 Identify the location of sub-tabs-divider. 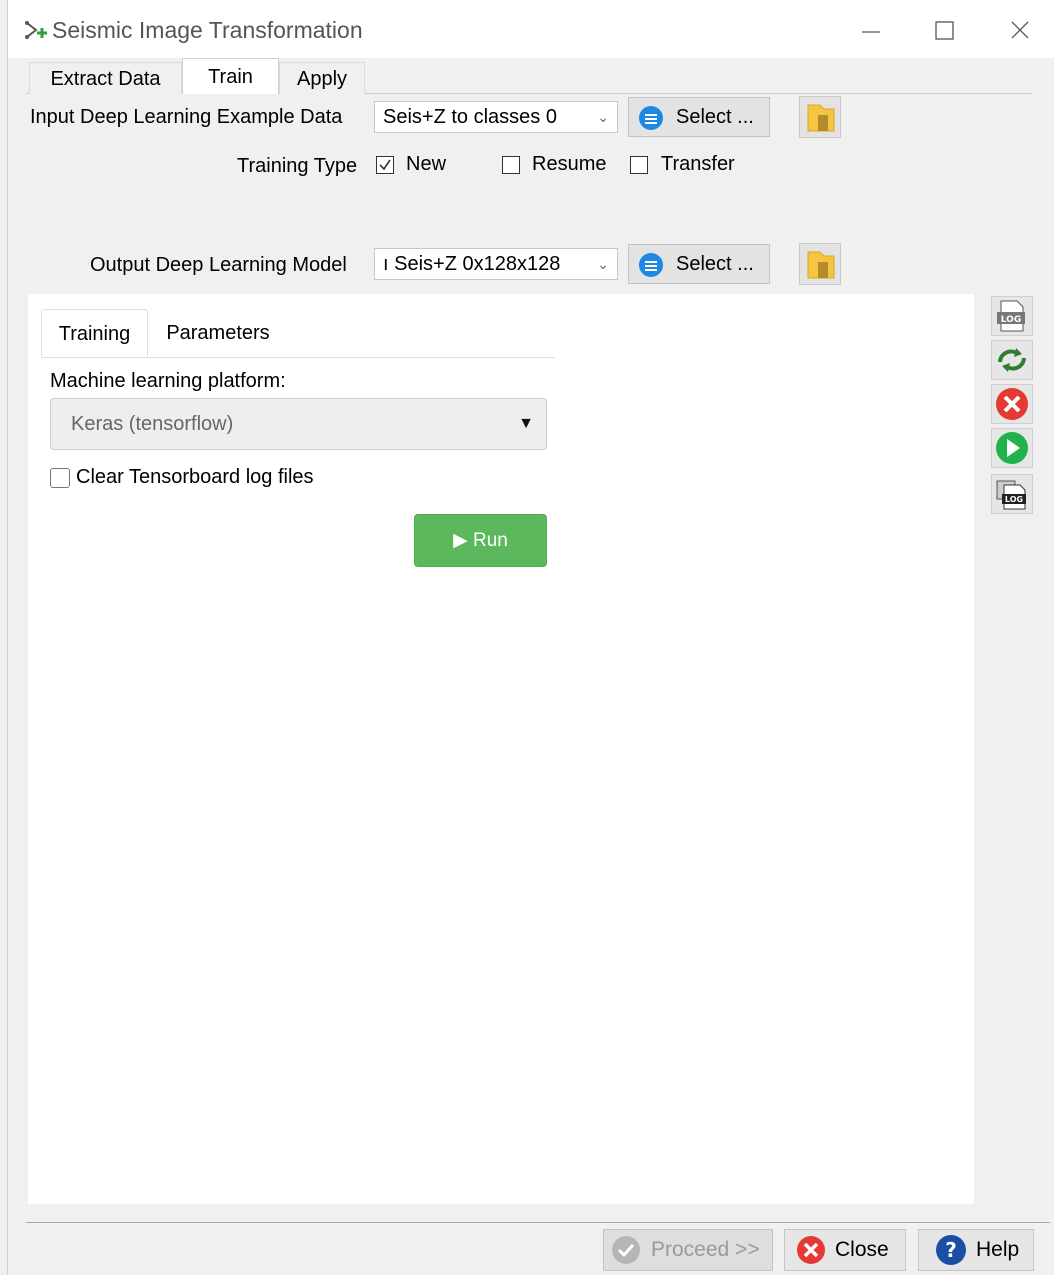
(298, 357).